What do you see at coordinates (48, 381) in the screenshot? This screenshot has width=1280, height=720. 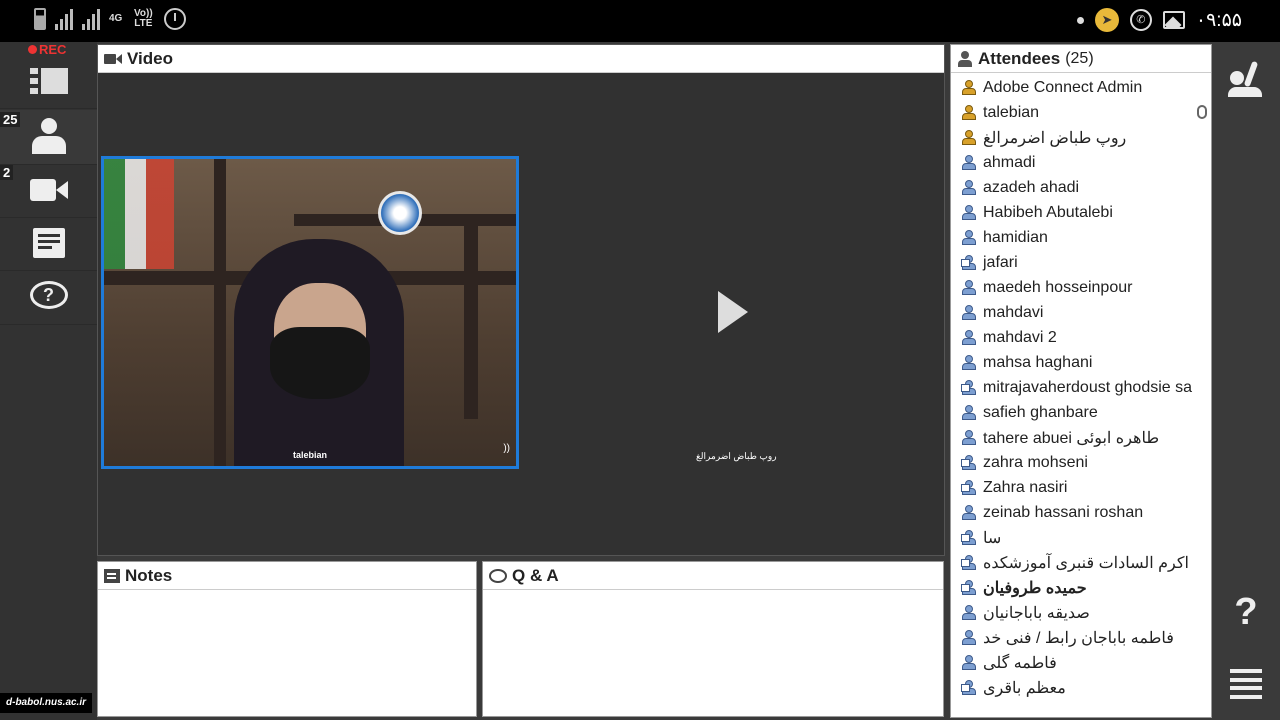 I see `left-sidebar: REC 25 2 ?` at bounding box center [48, 381].